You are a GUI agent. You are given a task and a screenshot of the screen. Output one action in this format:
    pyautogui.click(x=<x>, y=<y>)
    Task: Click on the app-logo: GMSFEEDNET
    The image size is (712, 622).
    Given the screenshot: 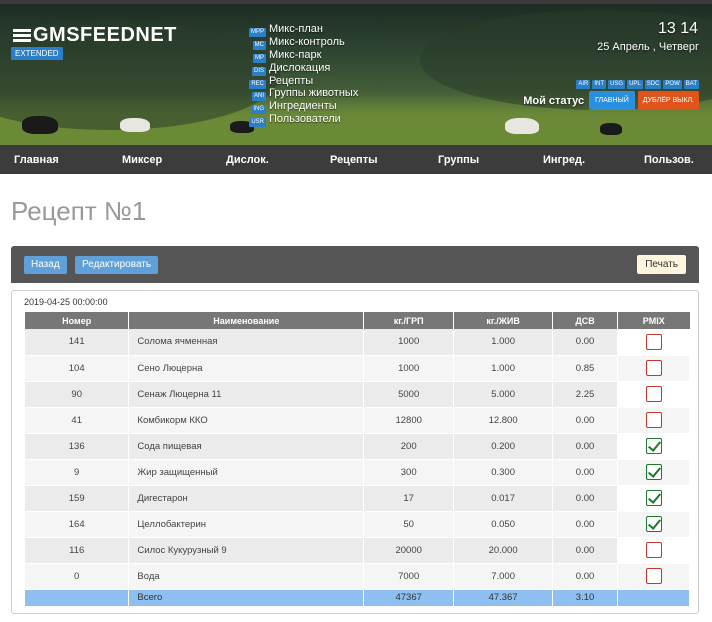 What is the action you would take?
    pyautogui.click(x=95, y=35)
    